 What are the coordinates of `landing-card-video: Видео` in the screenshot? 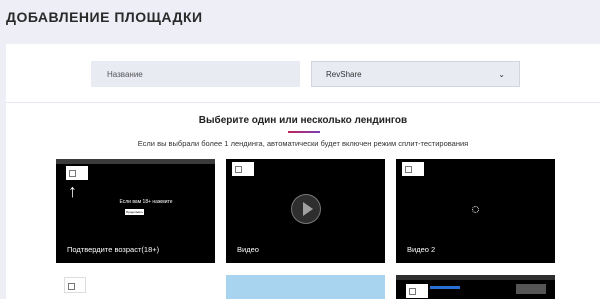 It's located at (305, 211).